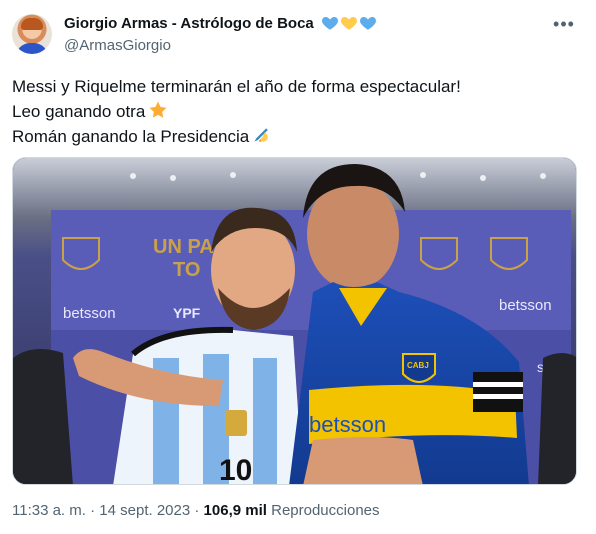 The width and height of the screenshot is (596, 534). What do you see at coordinates (32, 34) in the screenshot?
I see `avatar` at bounding box center [32, 34].